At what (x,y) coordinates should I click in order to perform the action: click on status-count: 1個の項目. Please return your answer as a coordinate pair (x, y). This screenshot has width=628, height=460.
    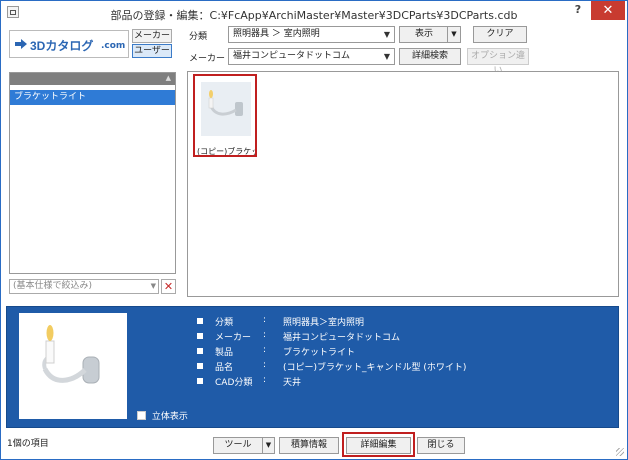
    Looking at the image, I should click on (28, 444).